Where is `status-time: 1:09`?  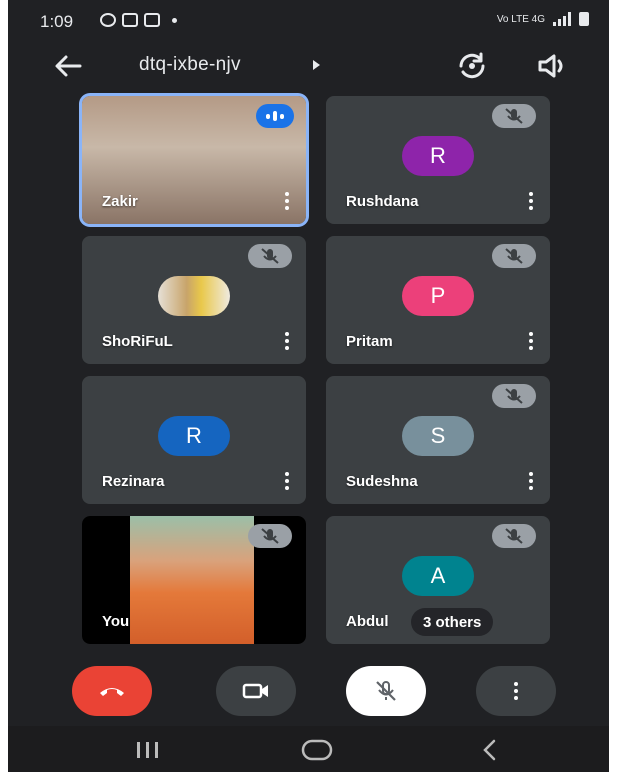 status-time: 1:09 is located at coordinates (57, 21).